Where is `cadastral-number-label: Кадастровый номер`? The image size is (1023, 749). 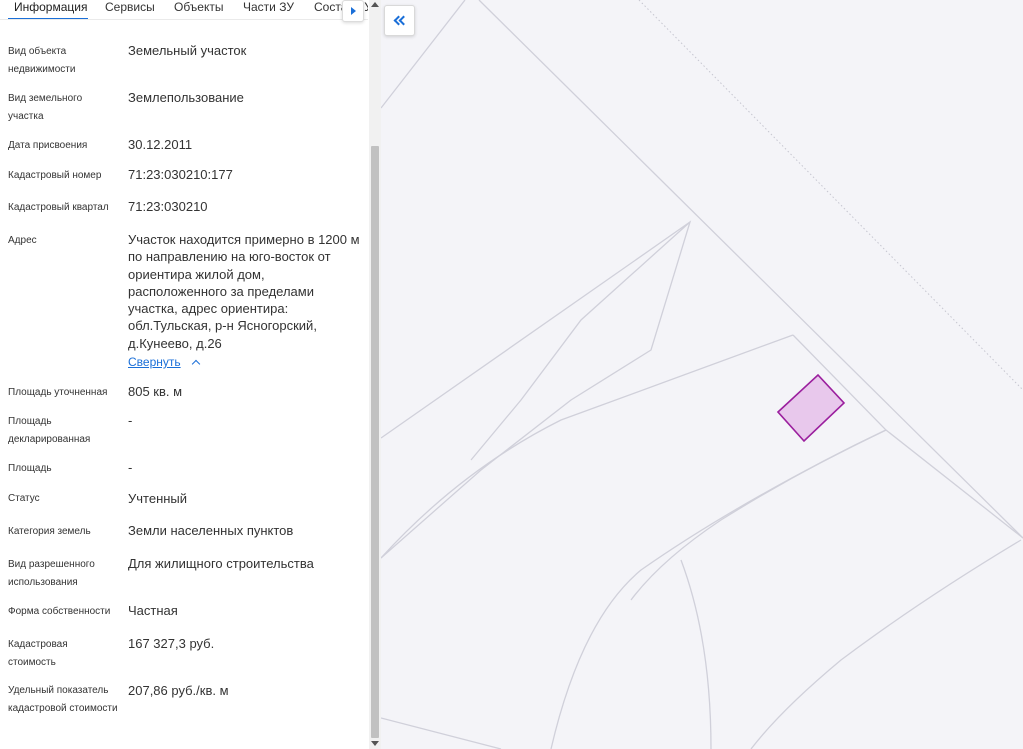 cadastral-number-label: Кадастровый номер is located at coordinates (55, 175).